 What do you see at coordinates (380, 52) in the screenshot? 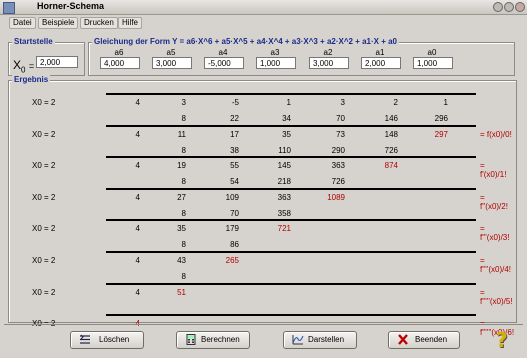
I see `coef-label-a1: a1` at bounding box center [380, 52].